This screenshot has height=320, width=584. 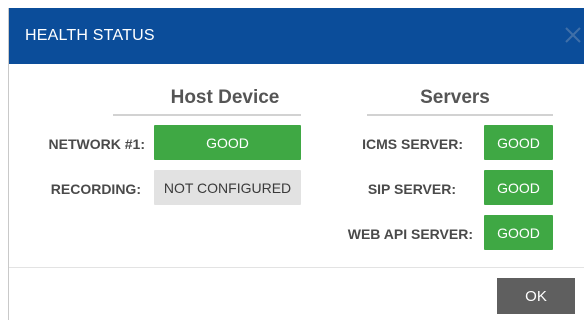 I want to click on recording-status-badge: NOT CONFIGURED, so click(x=227, y=187).